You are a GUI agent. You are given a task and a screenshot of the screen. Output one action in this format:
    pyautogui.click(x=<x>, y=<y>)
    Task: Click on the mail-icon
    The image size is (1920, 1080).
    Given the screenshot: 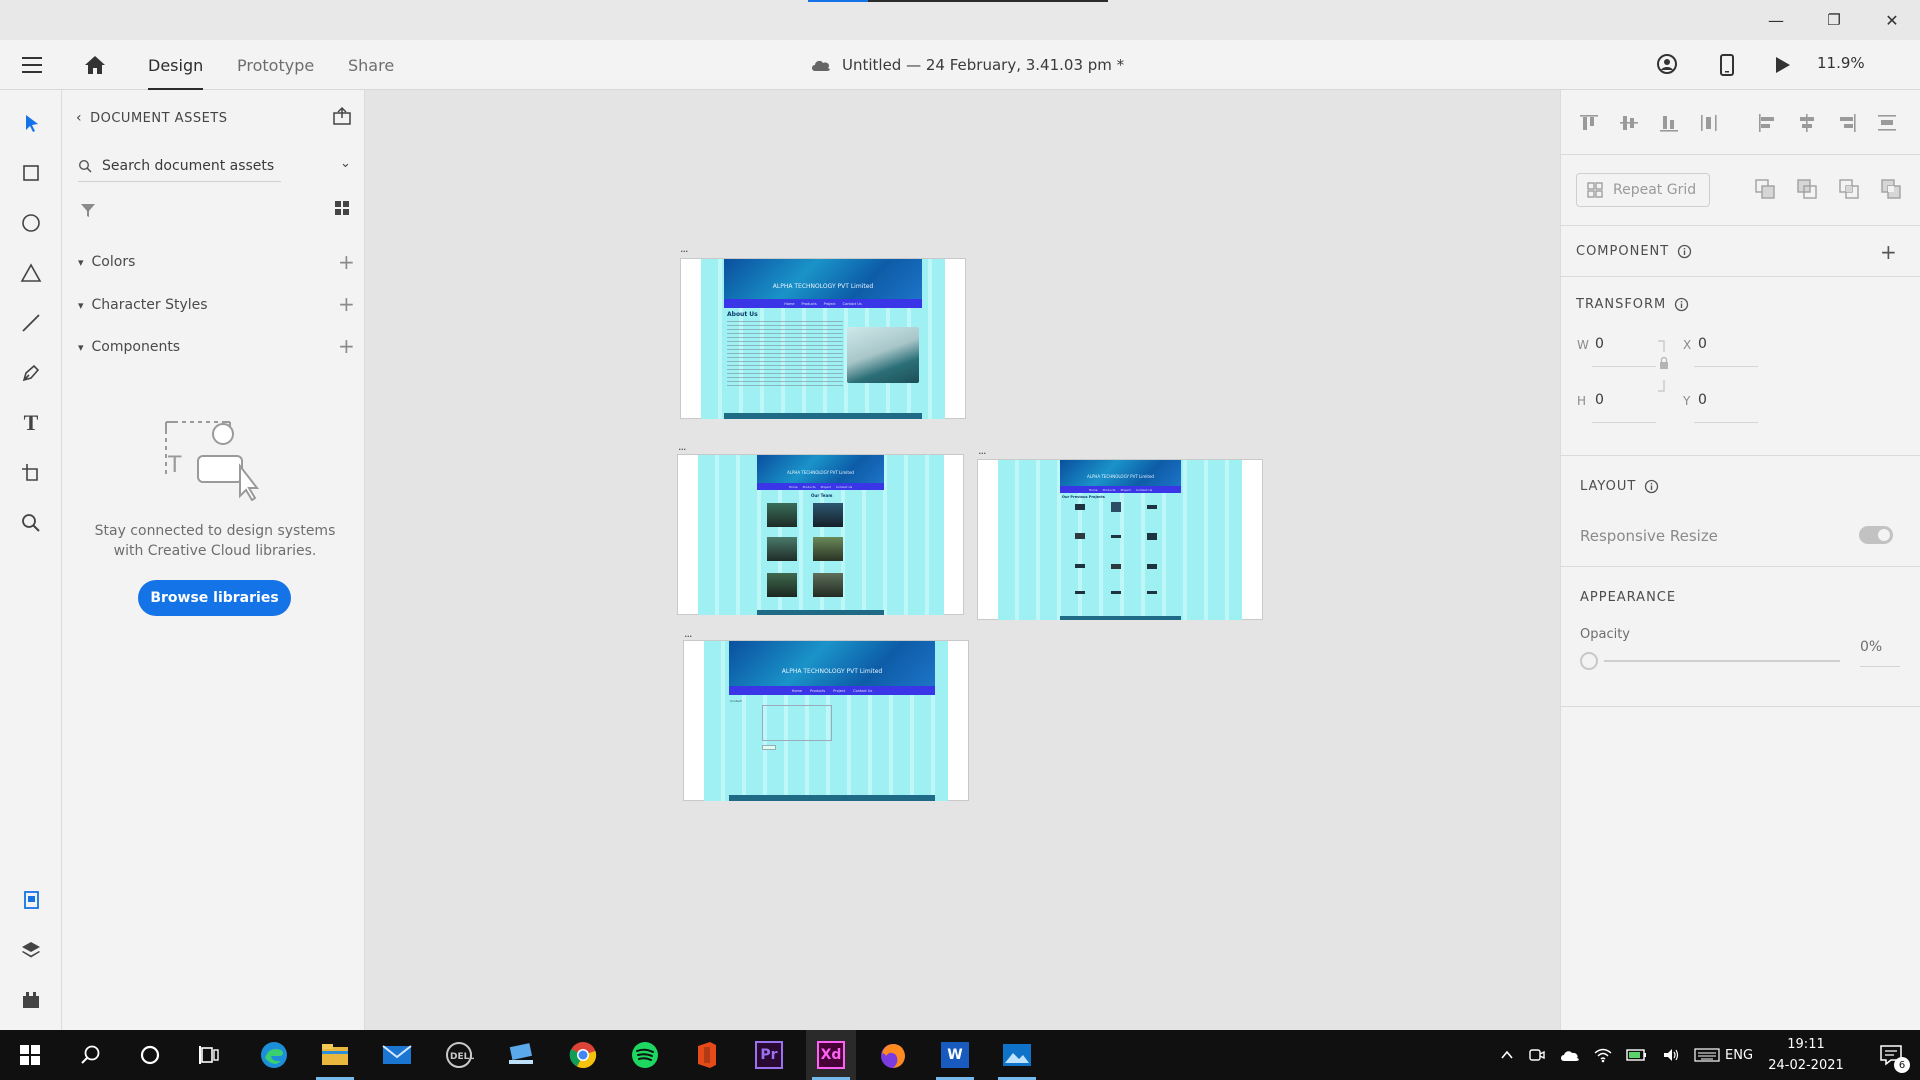 What is the action you would take?
    pyautogui.click(x=397, y=1055)
    